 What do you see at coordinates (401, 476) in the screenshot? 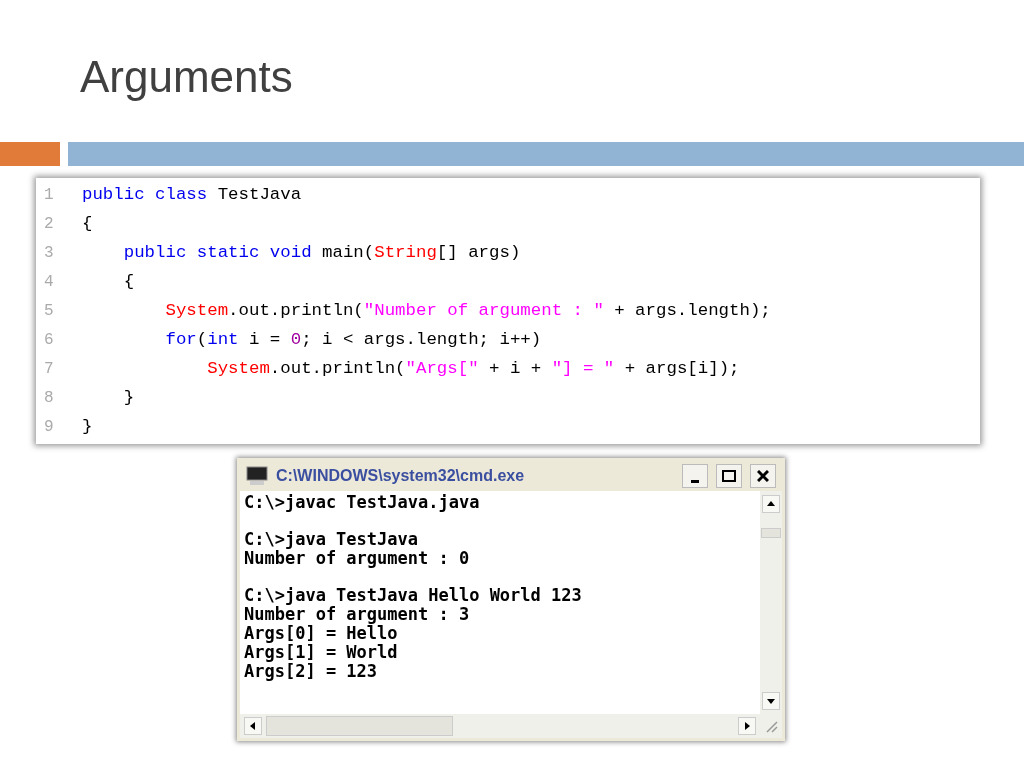
I see `window-title: C:\WINDOWS\system32\cmd.exe` at bounding box center [401, 476].